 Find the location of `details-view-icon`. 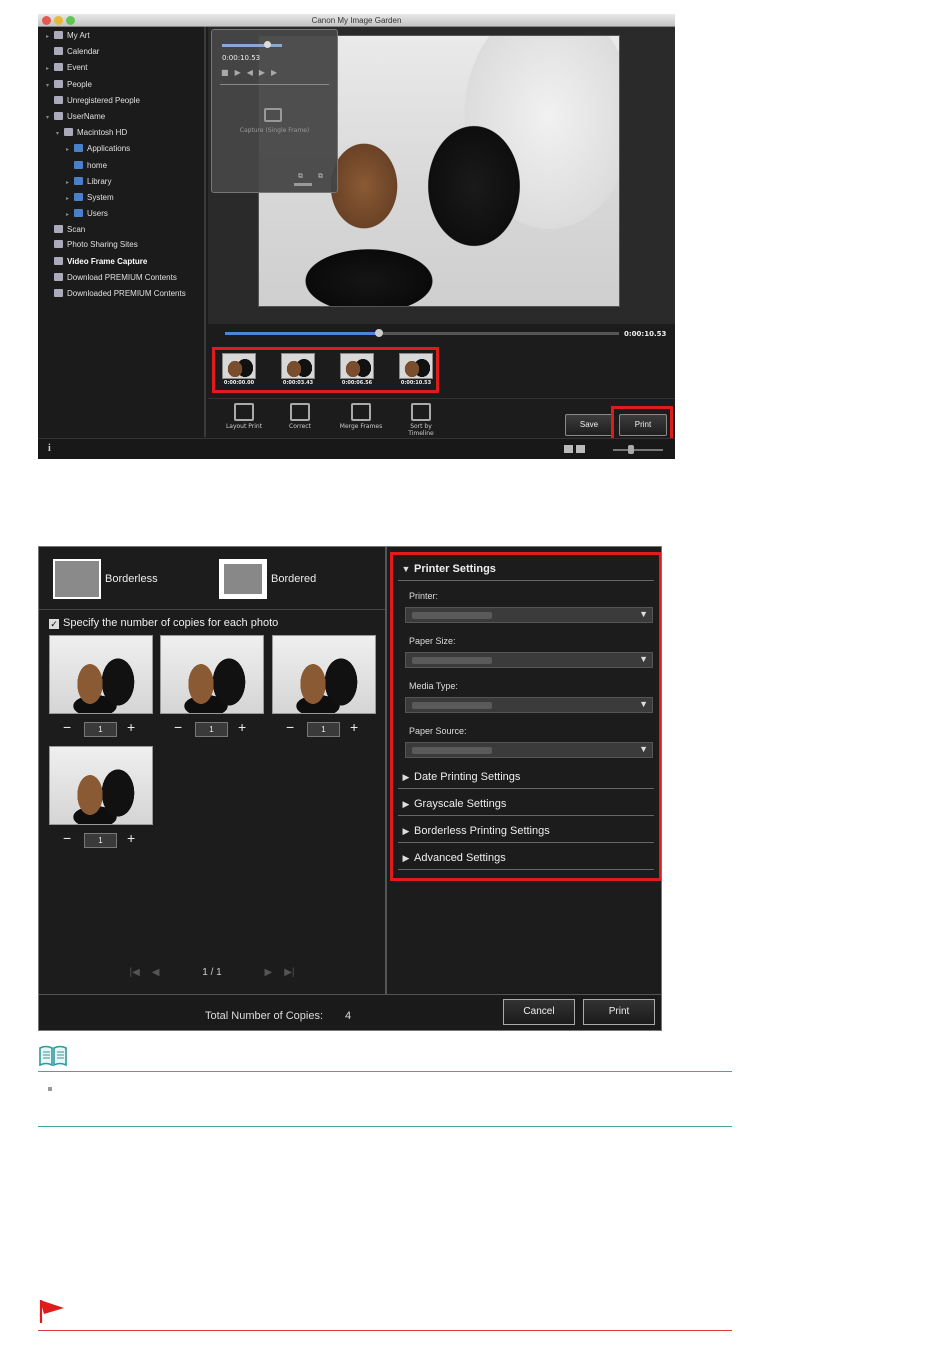

details-view-icon is located at coordinates (580, 449).